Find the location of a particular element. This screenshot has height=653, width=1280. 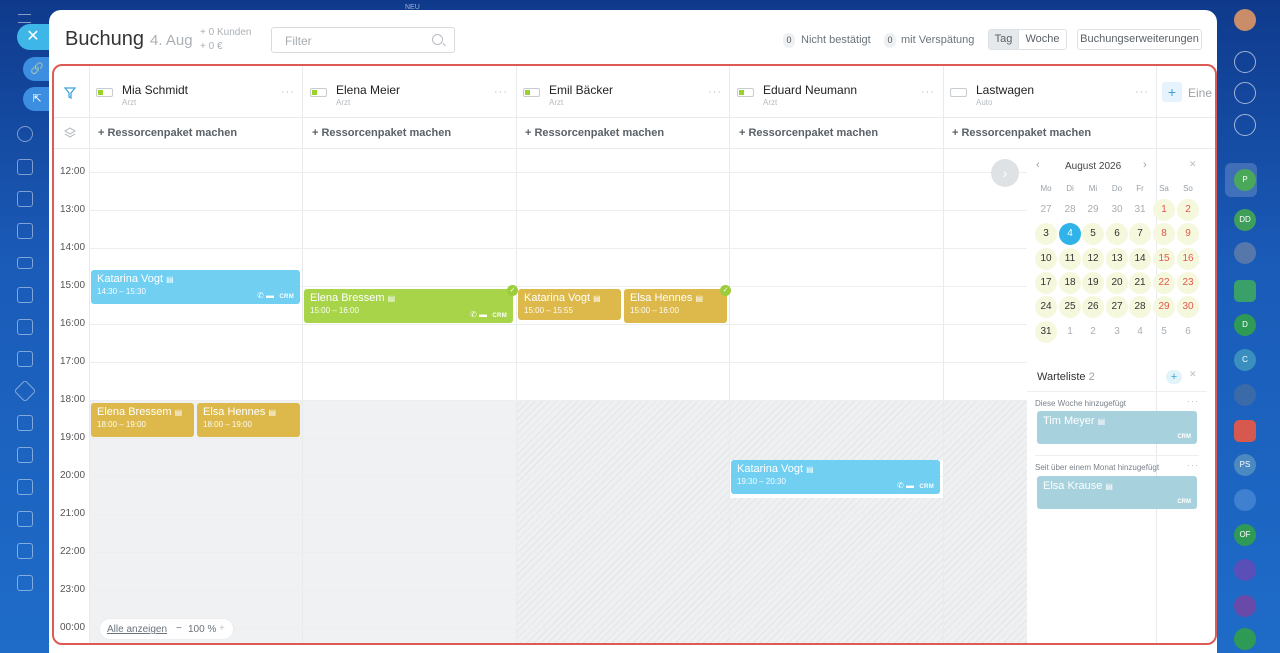

resource-name-mia: Mia Schmidt is located at coordinates (155, 90).